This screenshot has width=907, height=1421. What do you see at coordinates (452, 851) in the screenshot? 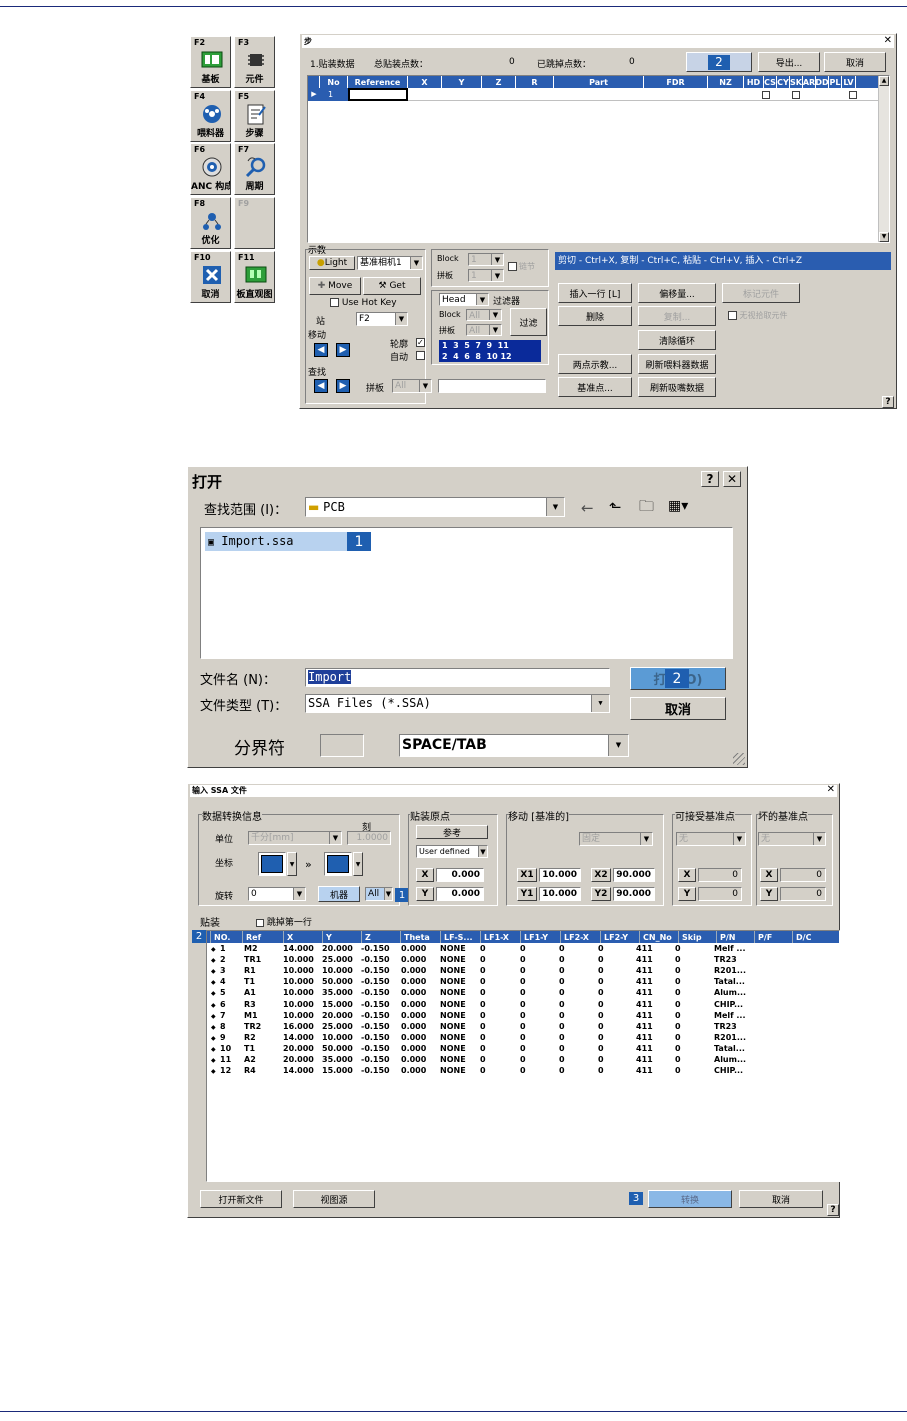
I see `origin-select: User defined ▼` at bounding box center [452, 851].